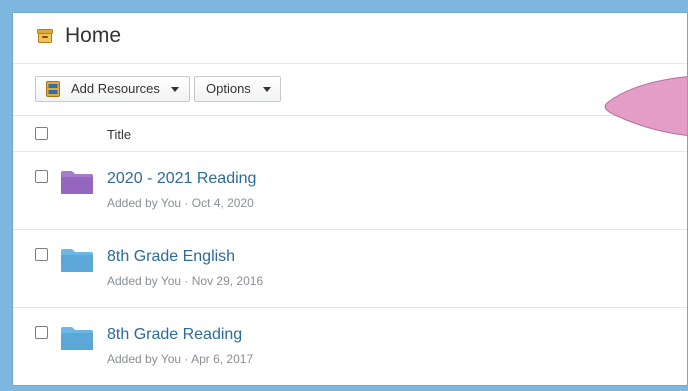 The width and height of the screenshot is (688, 391). I want to click on added-by-meta: Added by You · Nov 29, 2016, so click(185, 281).